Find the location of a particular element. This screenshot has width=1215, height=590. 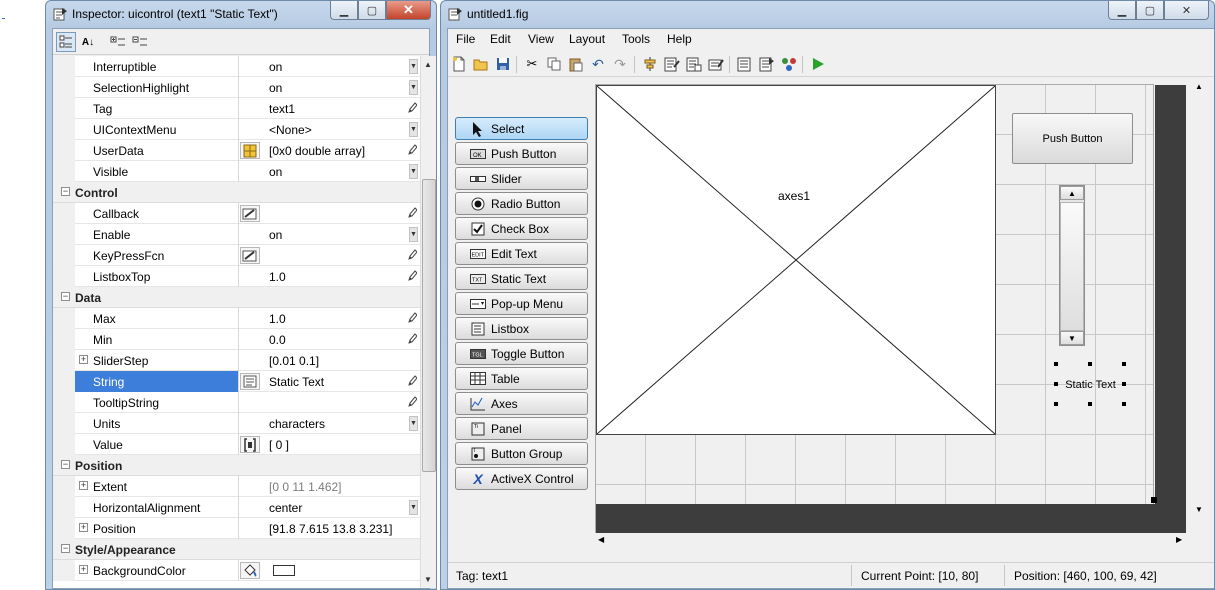

property-value: 0.0 is located at coordinates (277, 340).